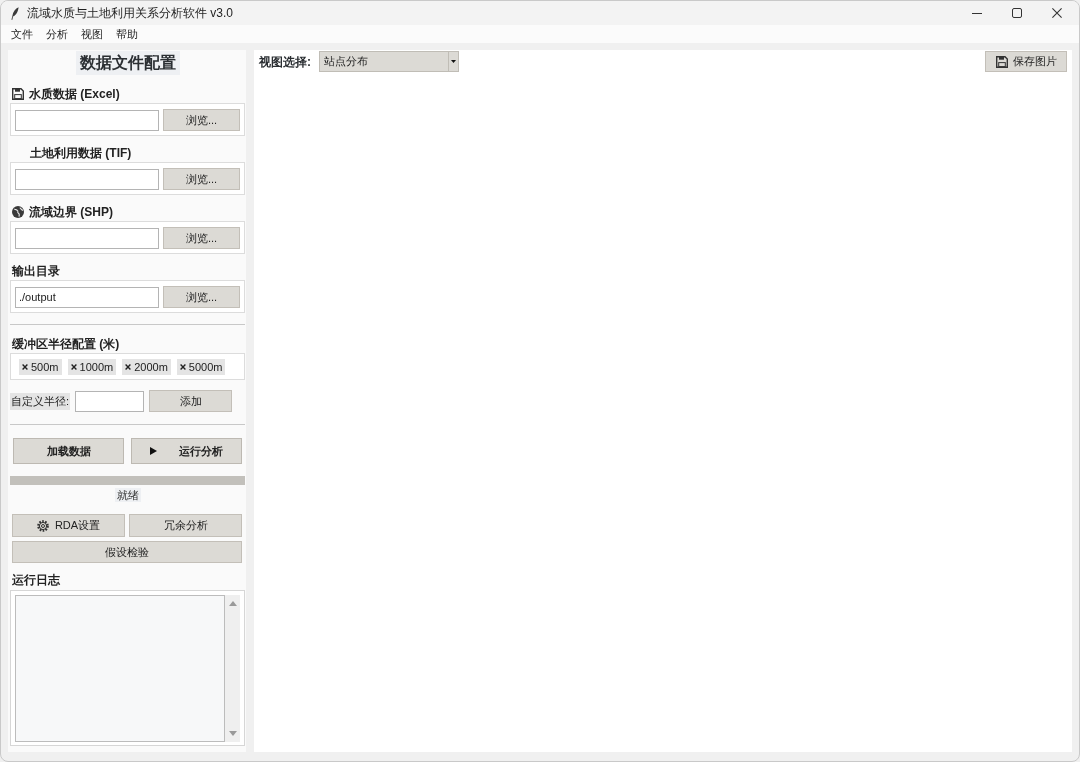 Image resolution: width=1080 pixels, height=762 pixels. I want to click on load-data-button: 加载数据, so click(68, 451).